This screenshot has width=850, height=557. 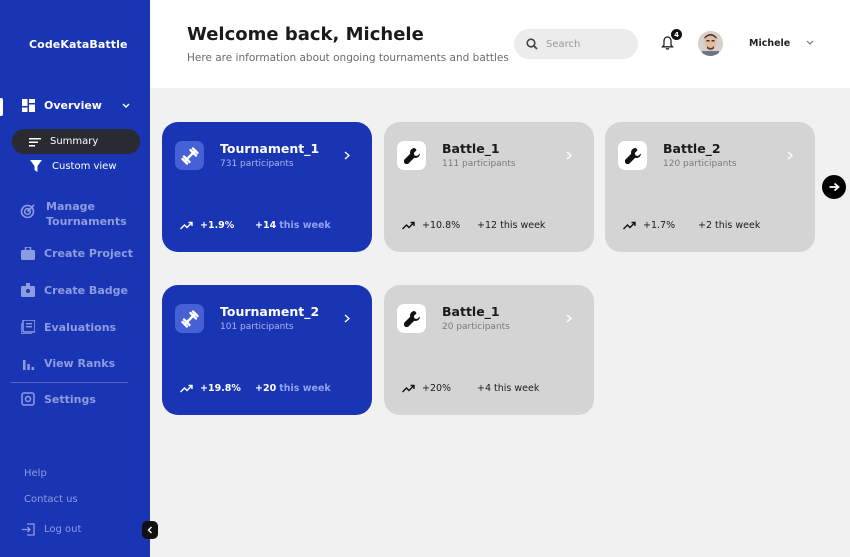 I want to click on page-title: Welcome back, Michele, so click(x=305, y=34).